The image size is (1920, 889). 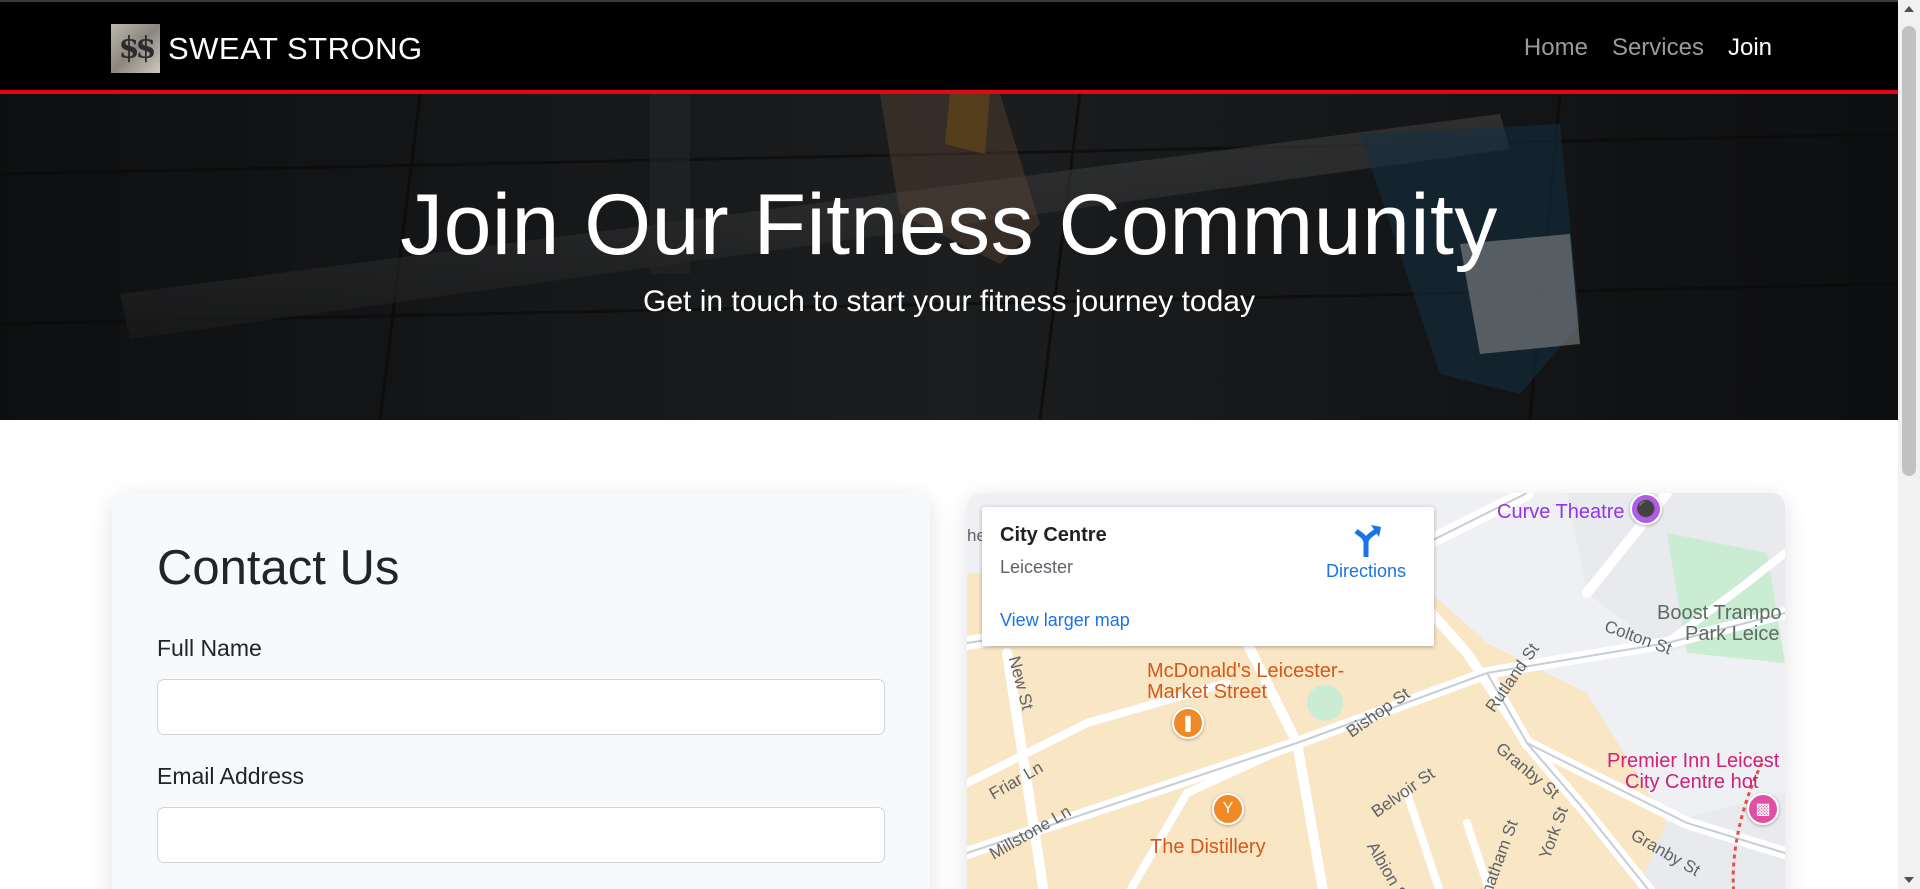 What do you see at coordinates (949, 225) in the screenshot?
I see `hero-title: Join Our Fitness Community` at bounding box center [949, 225].